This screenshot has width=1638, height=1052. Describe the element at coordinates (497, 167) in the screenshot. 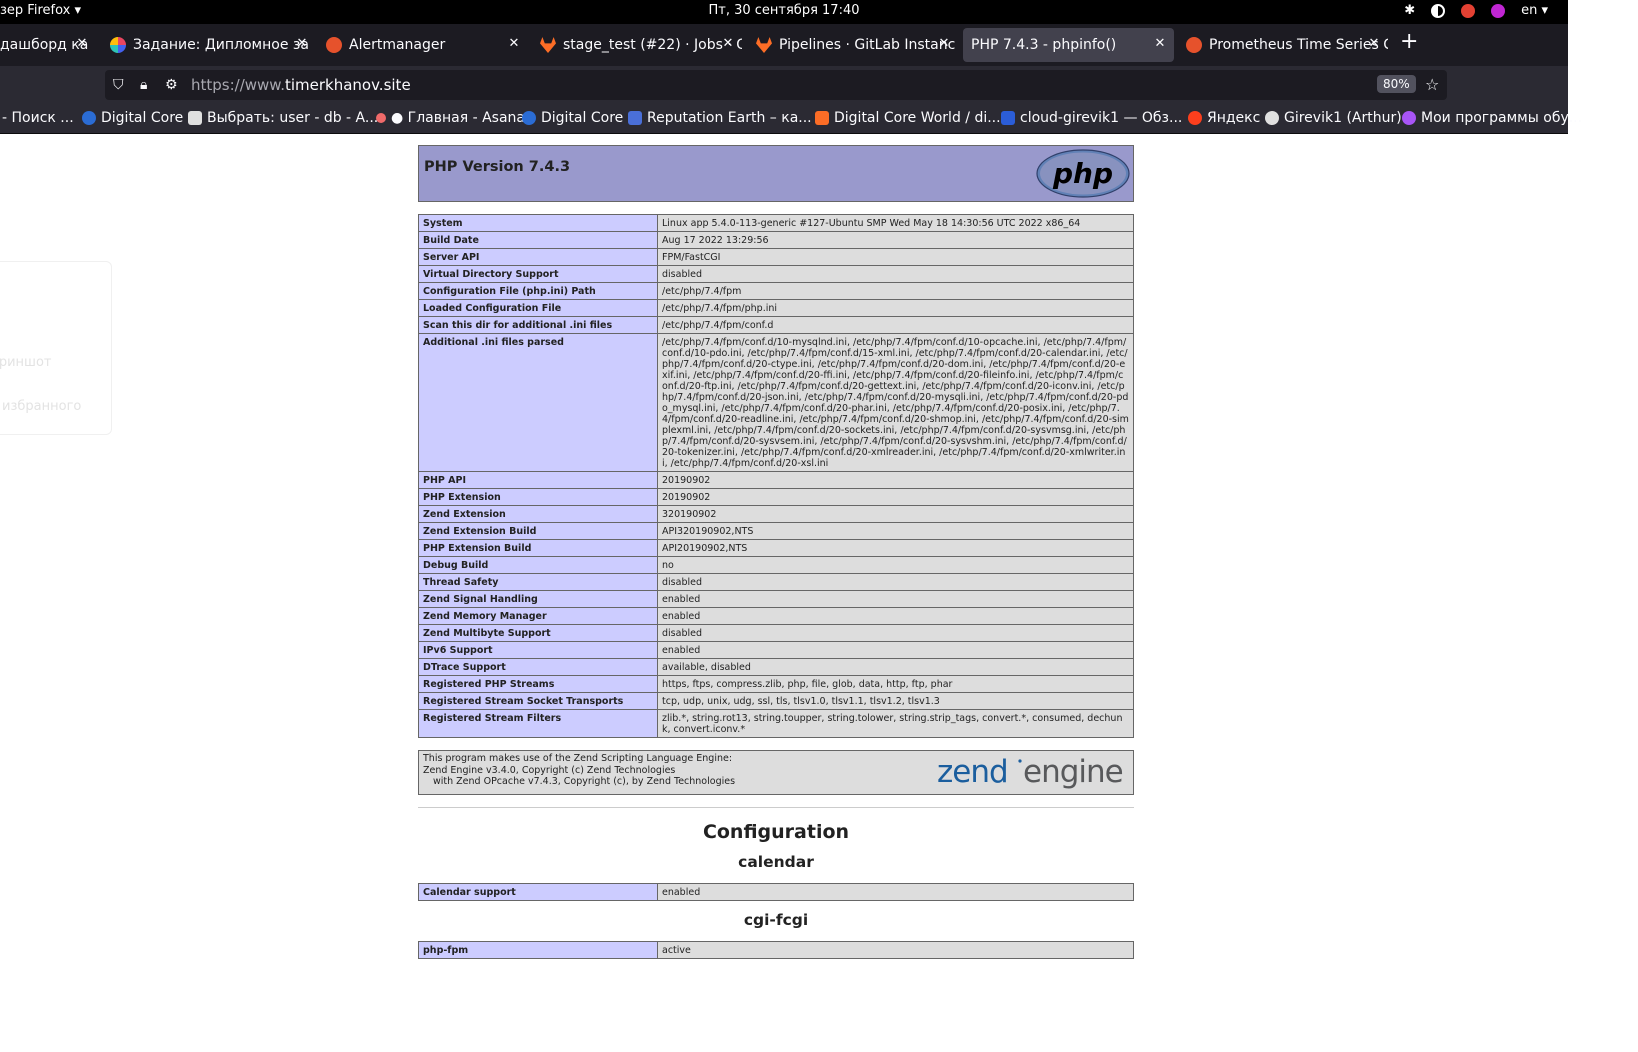

I see `php-version-title: PHP Version 7.4.3` at that location.